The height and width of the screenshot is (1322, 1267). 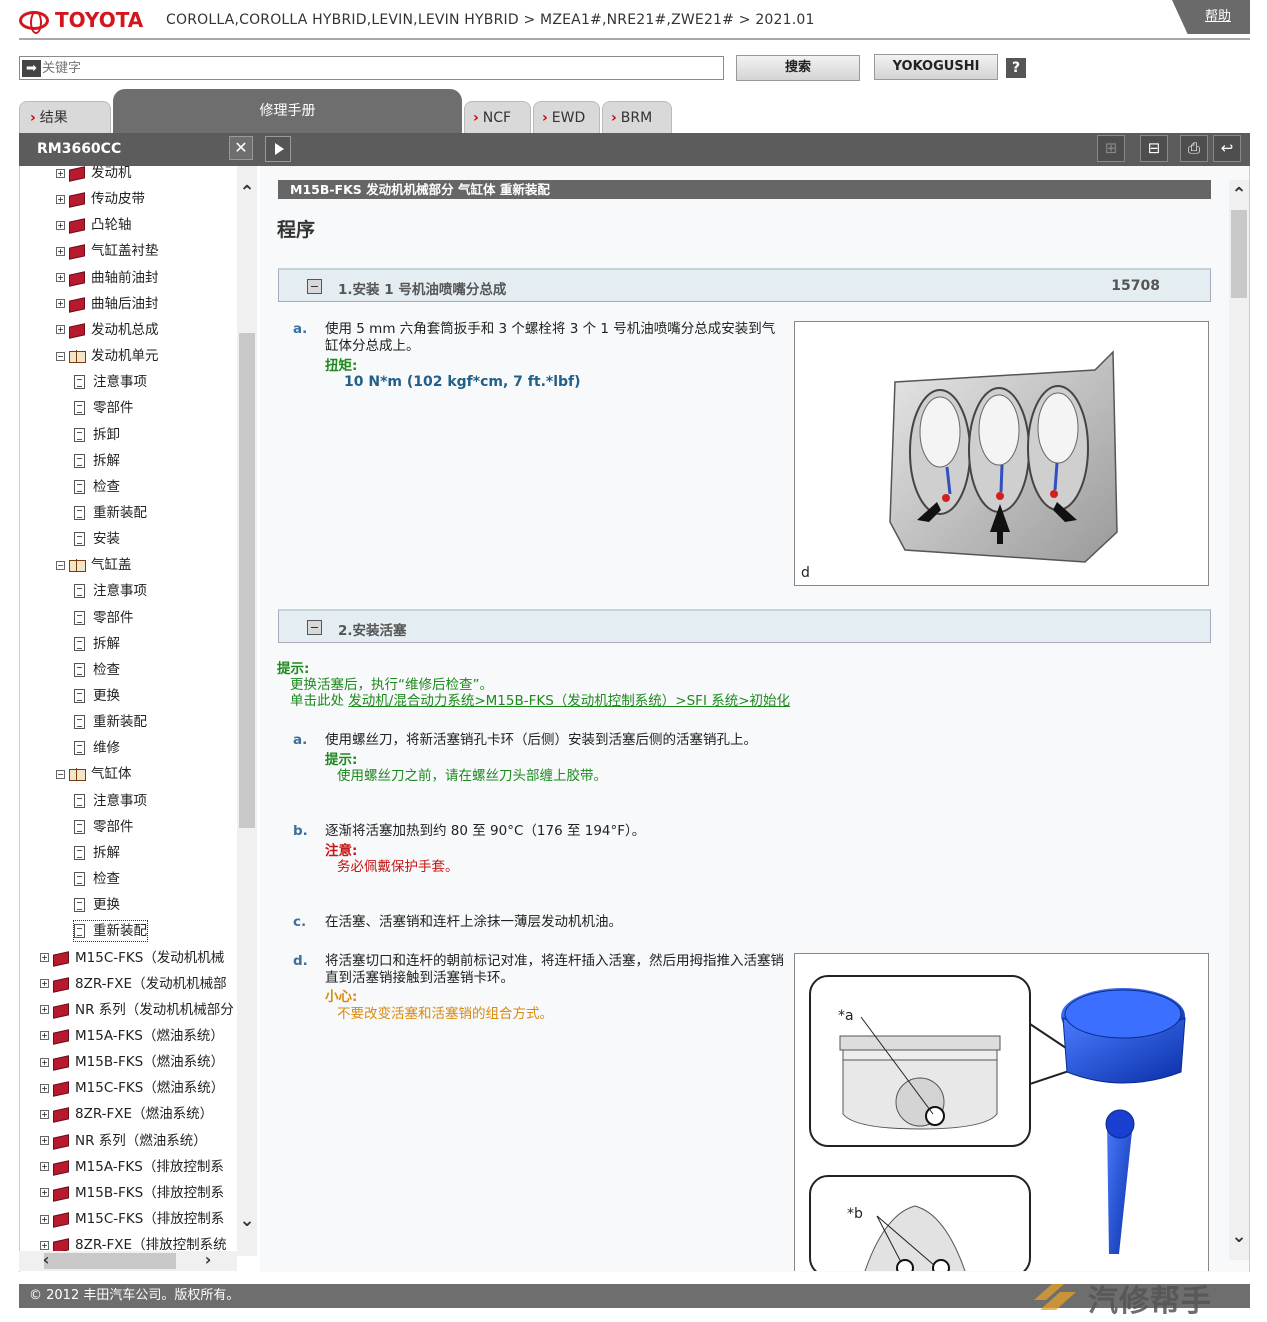 What do you see at coordinates (278, 149) in the screenshot?
I see `play-icon` at bounding box center [278, 149].